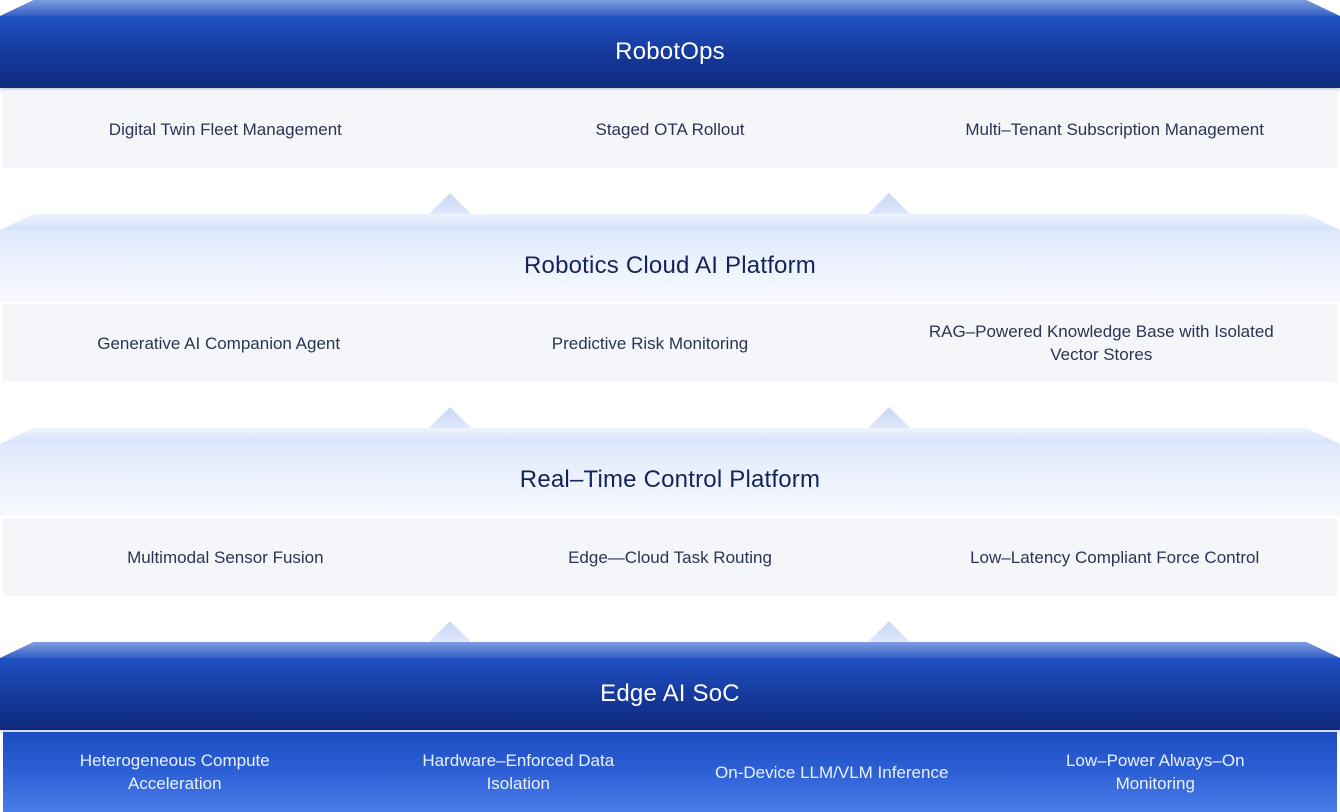 Image resolution: width=1340 pixels, height=812 pixels. What do you see at coordinates (832, 772) in the screenshot?
I see `layer-item: On-Device LLM/VLM Inference` at bounding box center [832, 772].